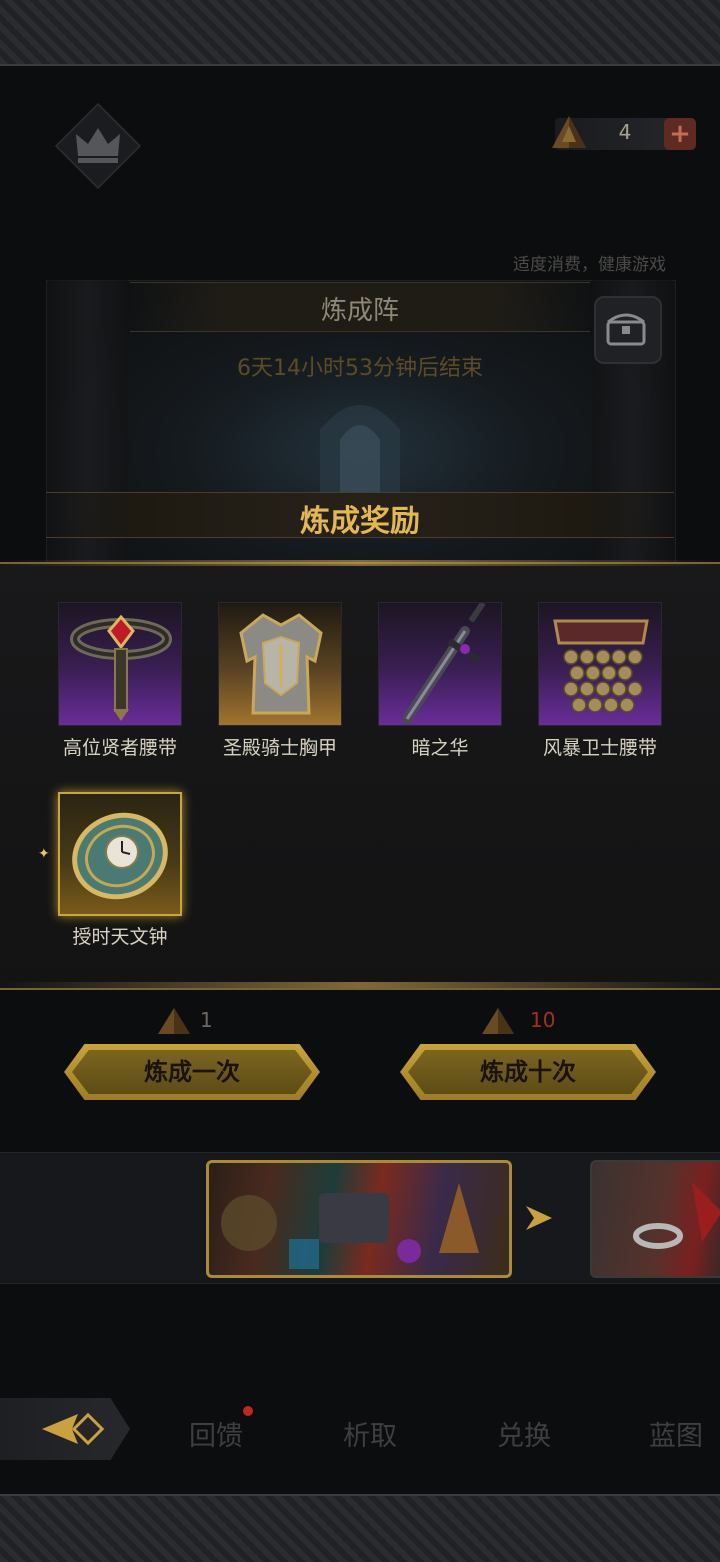 This screenshot has width=720, height=1562. Describe the element at coordinates (121, 667) in the screenshot. I see `belt-icon` at that location.